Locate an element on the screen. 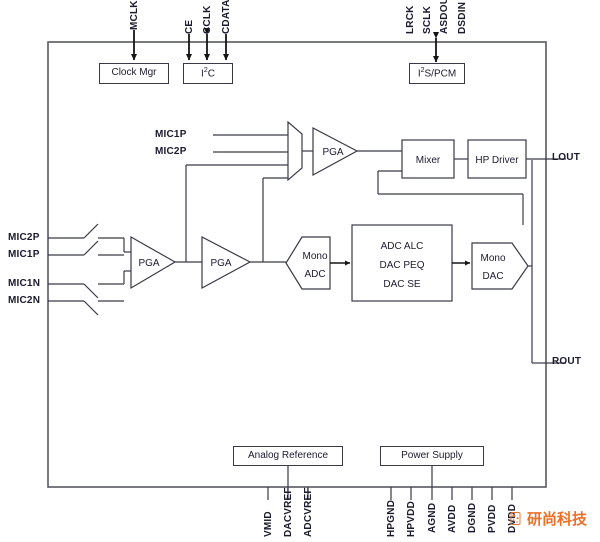 Image resolution: width=600 pixels, height=542 pixels. pin-label-mic1p: MIC1P is located at coordinates (24, 254).